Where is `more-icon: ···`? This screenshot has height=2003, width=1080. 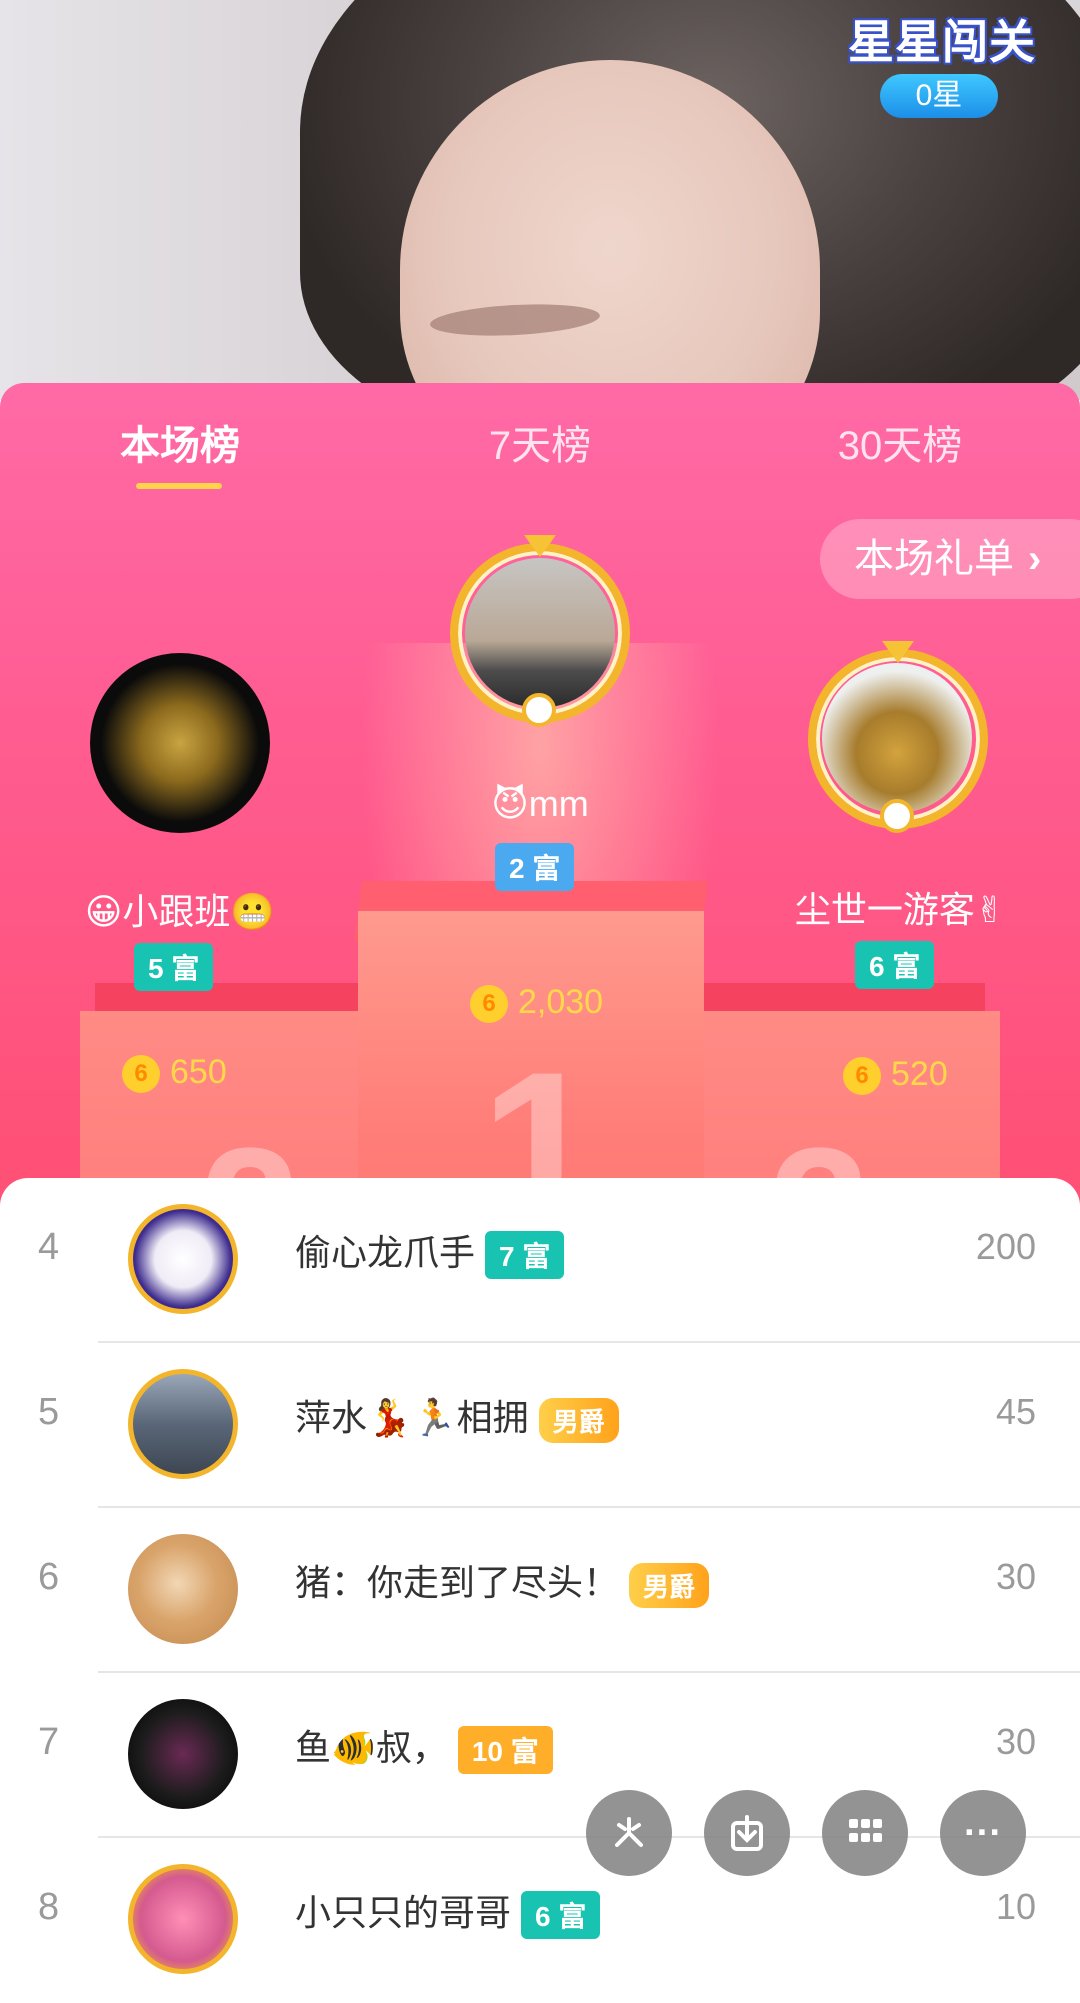
more-icon: ··· is located at coordinates (983, 1833).